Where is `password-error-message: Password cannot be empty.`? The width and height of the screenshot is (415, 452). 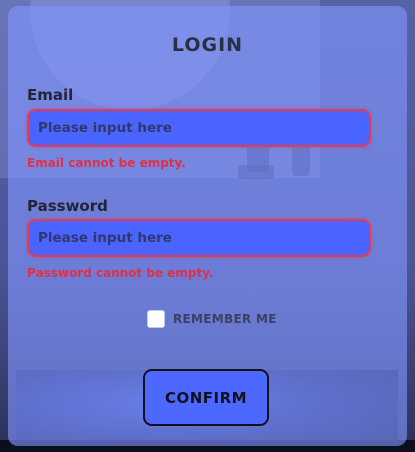
password-error-message: Password cannot be empty. is located at coordinates (120, 273).